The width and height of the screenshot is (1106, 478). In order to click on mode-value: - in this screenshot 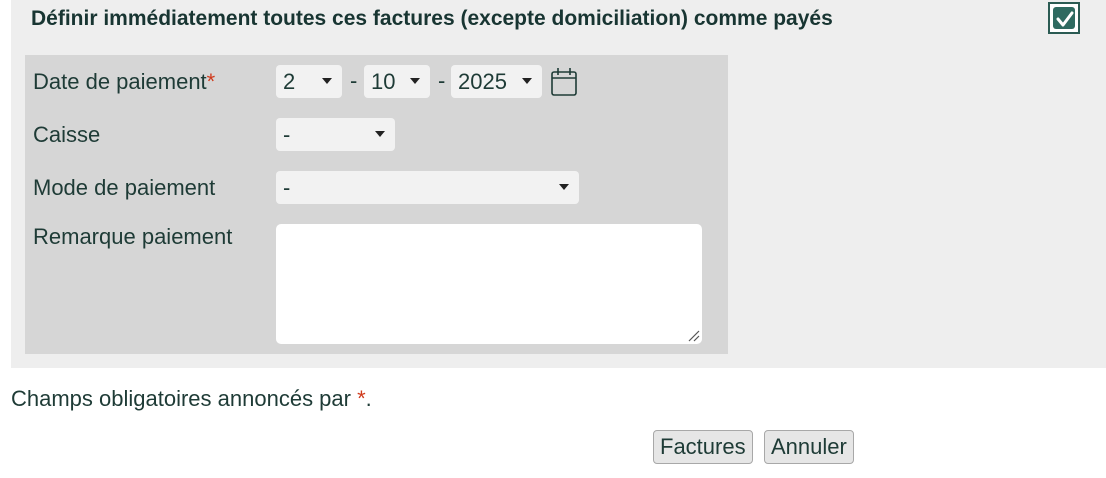, I will do `click(287, 187)`.